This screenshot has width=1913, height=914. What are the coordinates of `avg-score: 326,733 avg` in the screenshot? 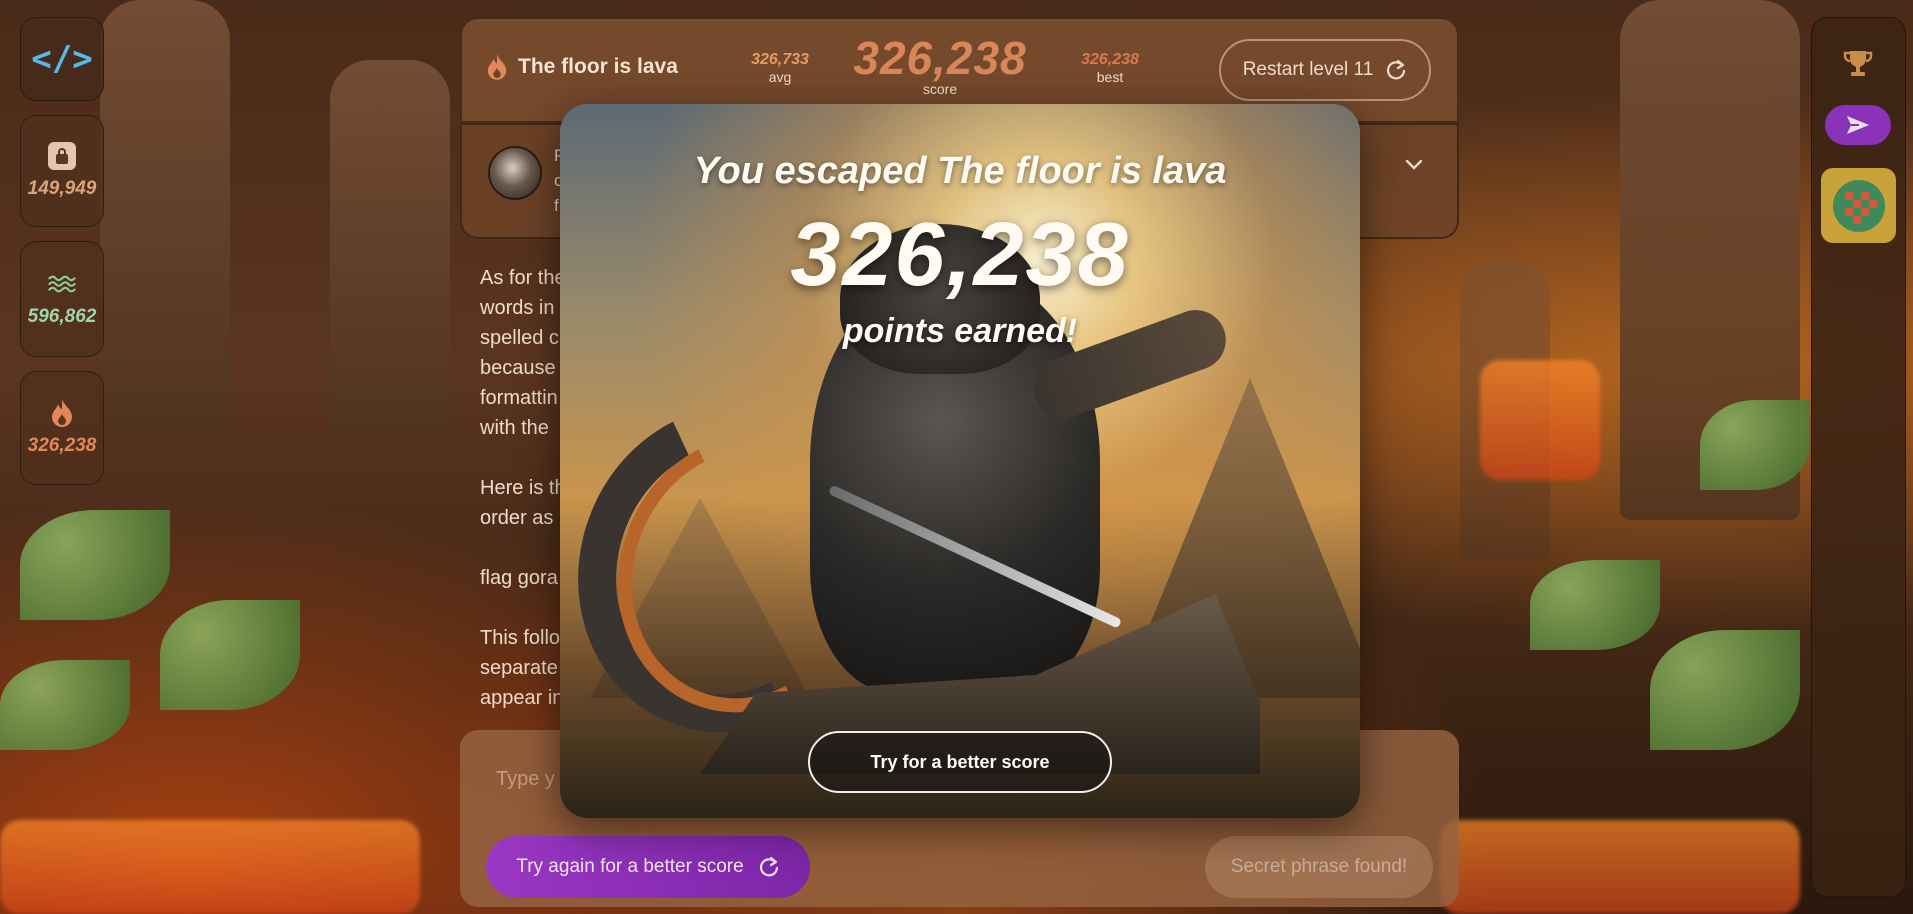 It's located at (780, 68).